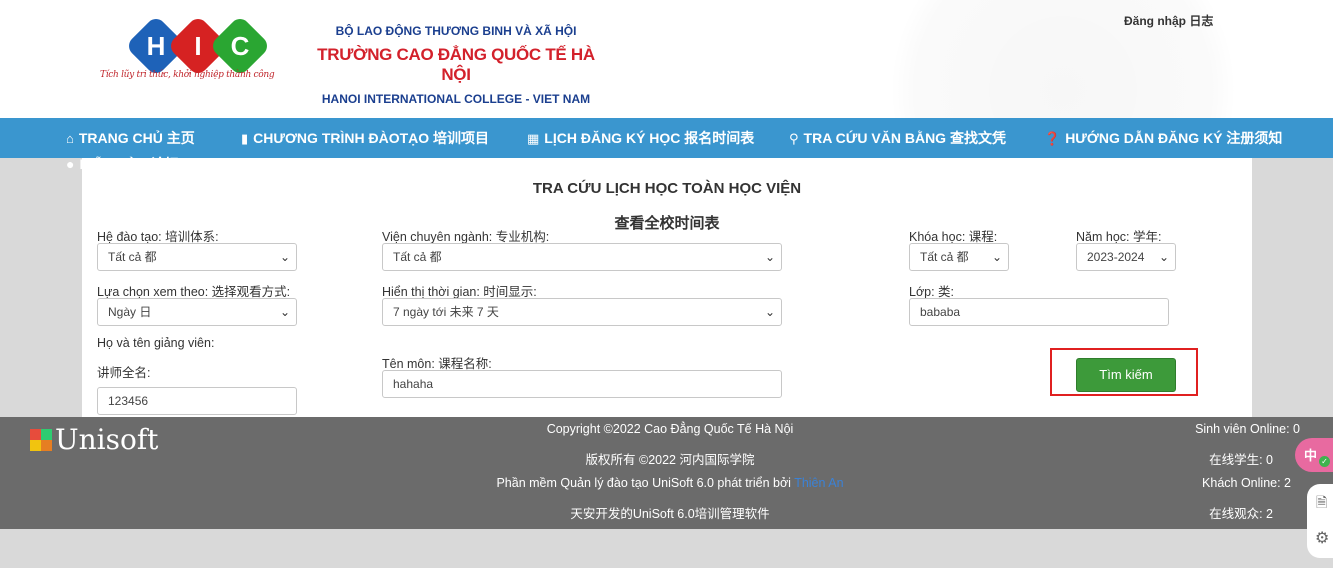  Describe the element at coordinates (1321, 504) in the screenshot. I see `document-icon: 🗎` at that location.